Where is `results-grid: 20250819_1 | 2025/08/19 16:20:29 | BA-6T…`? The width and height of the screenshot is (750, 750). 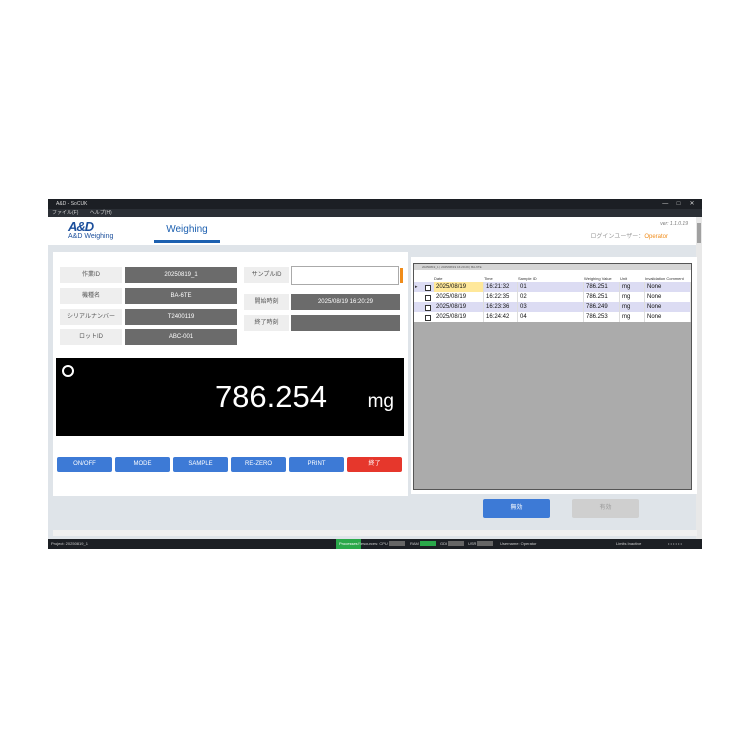
results-grid: 20250819_1 | 2025/08/19 16:20:29 | BA-6T… is located at coordinates (552, 376).